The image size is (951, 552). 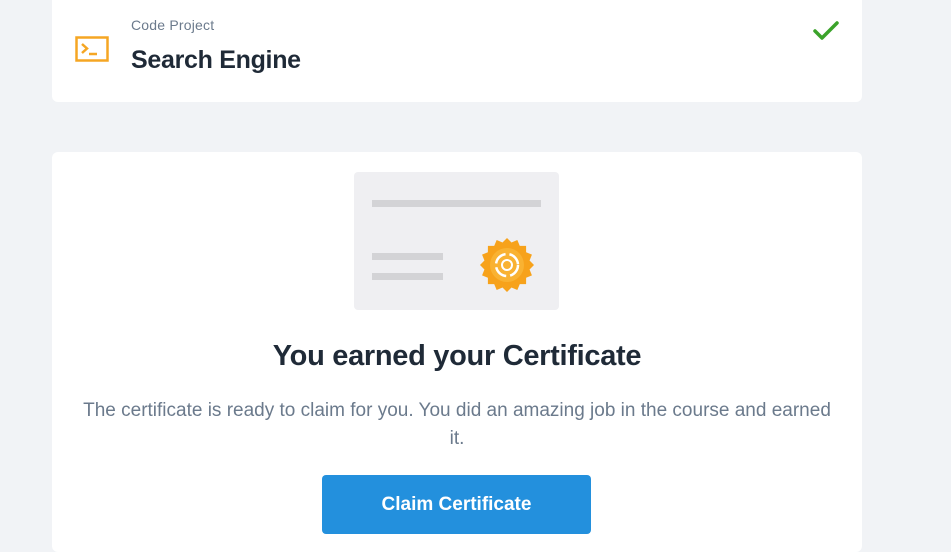 What do you see at coordinates (457, 356) in the screenshot?
I see `certificate-heading: You earned your Certificate` at bounding box center [457, 356].